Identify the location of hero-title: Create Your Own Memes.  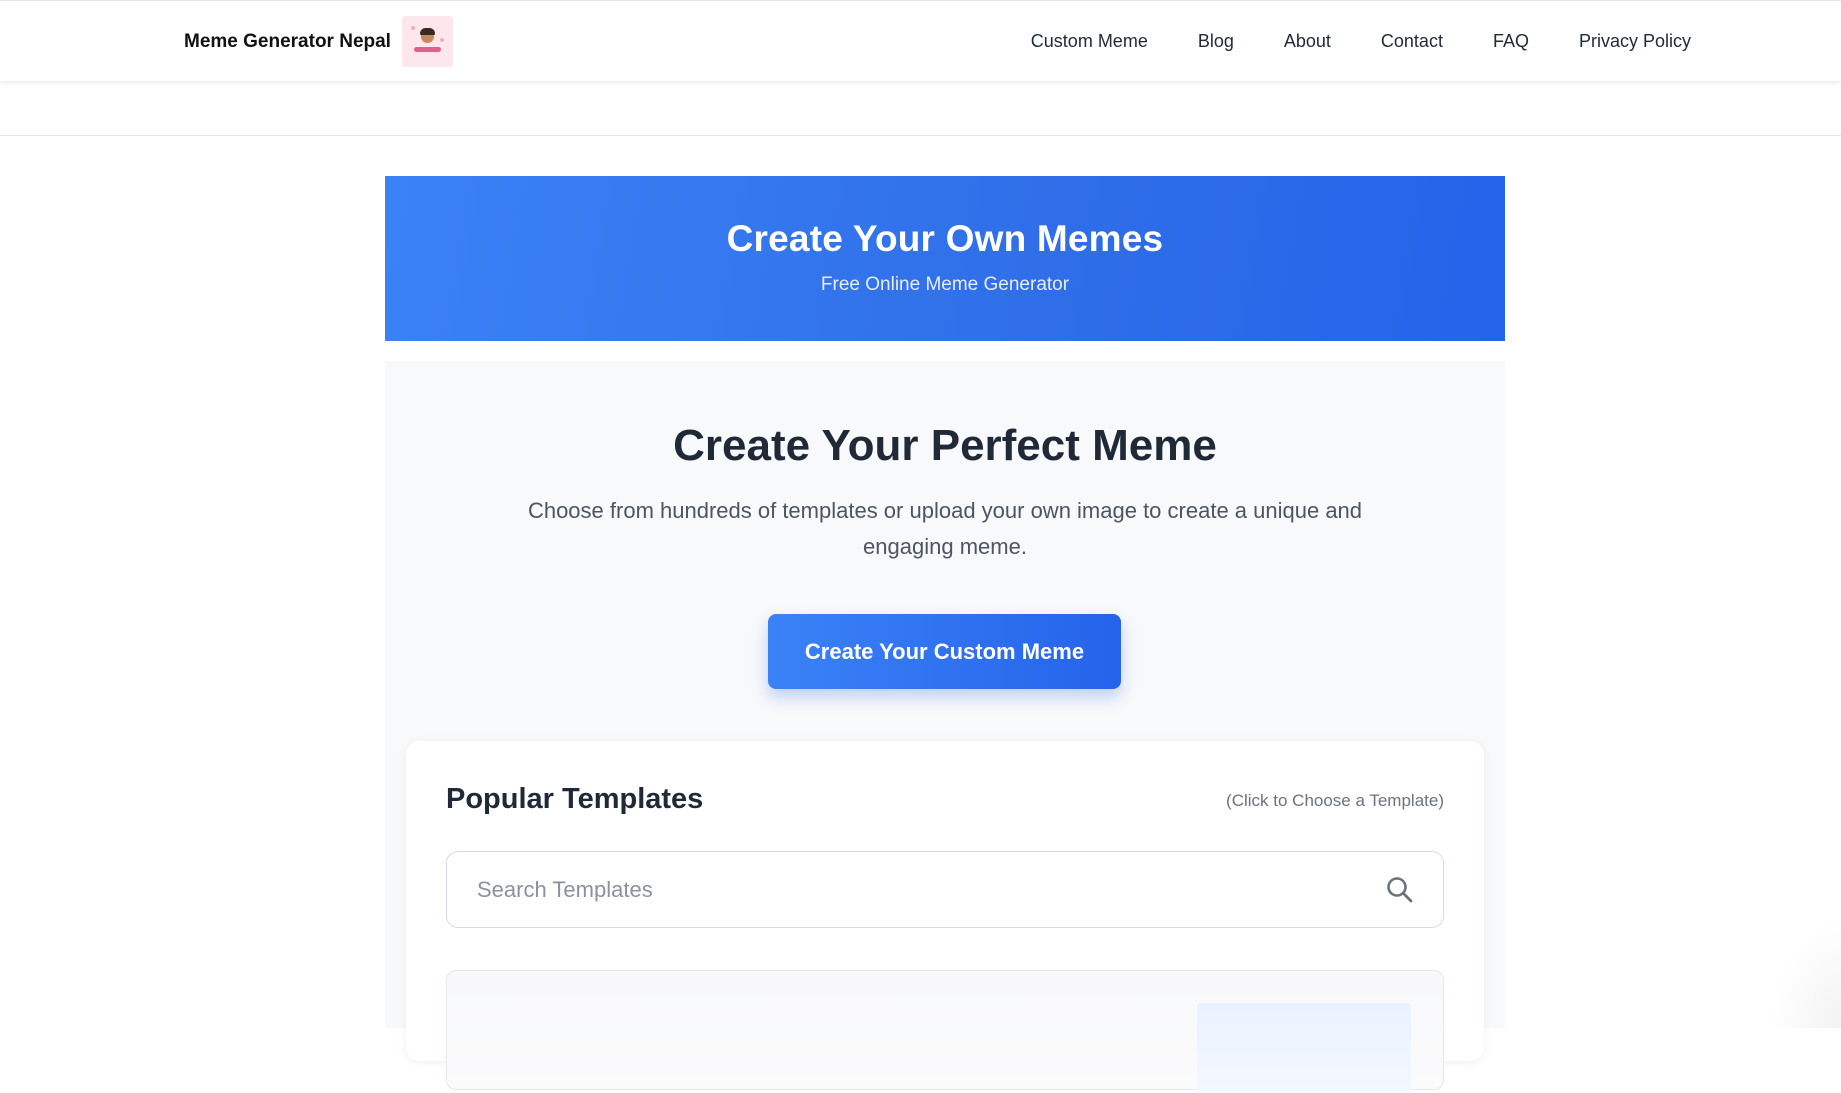
(945, 239).